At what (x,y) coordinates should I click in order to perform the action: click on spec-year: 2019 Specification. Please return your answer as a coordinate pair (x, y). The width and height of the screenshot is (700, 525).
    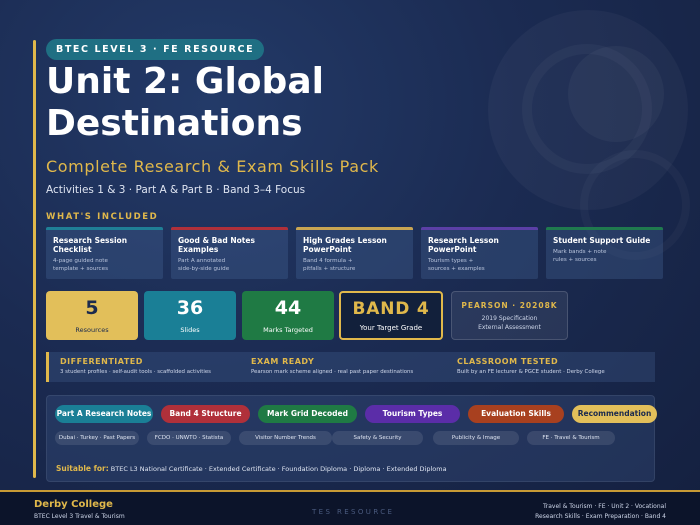
    Looking at the image, I should click on (509, 318).